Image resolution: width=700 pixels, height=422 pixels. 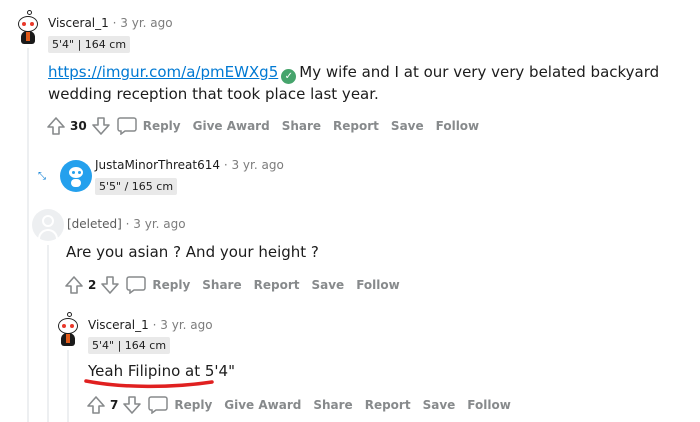 I want to click on username: [deleted], so click(x=94, y=224).